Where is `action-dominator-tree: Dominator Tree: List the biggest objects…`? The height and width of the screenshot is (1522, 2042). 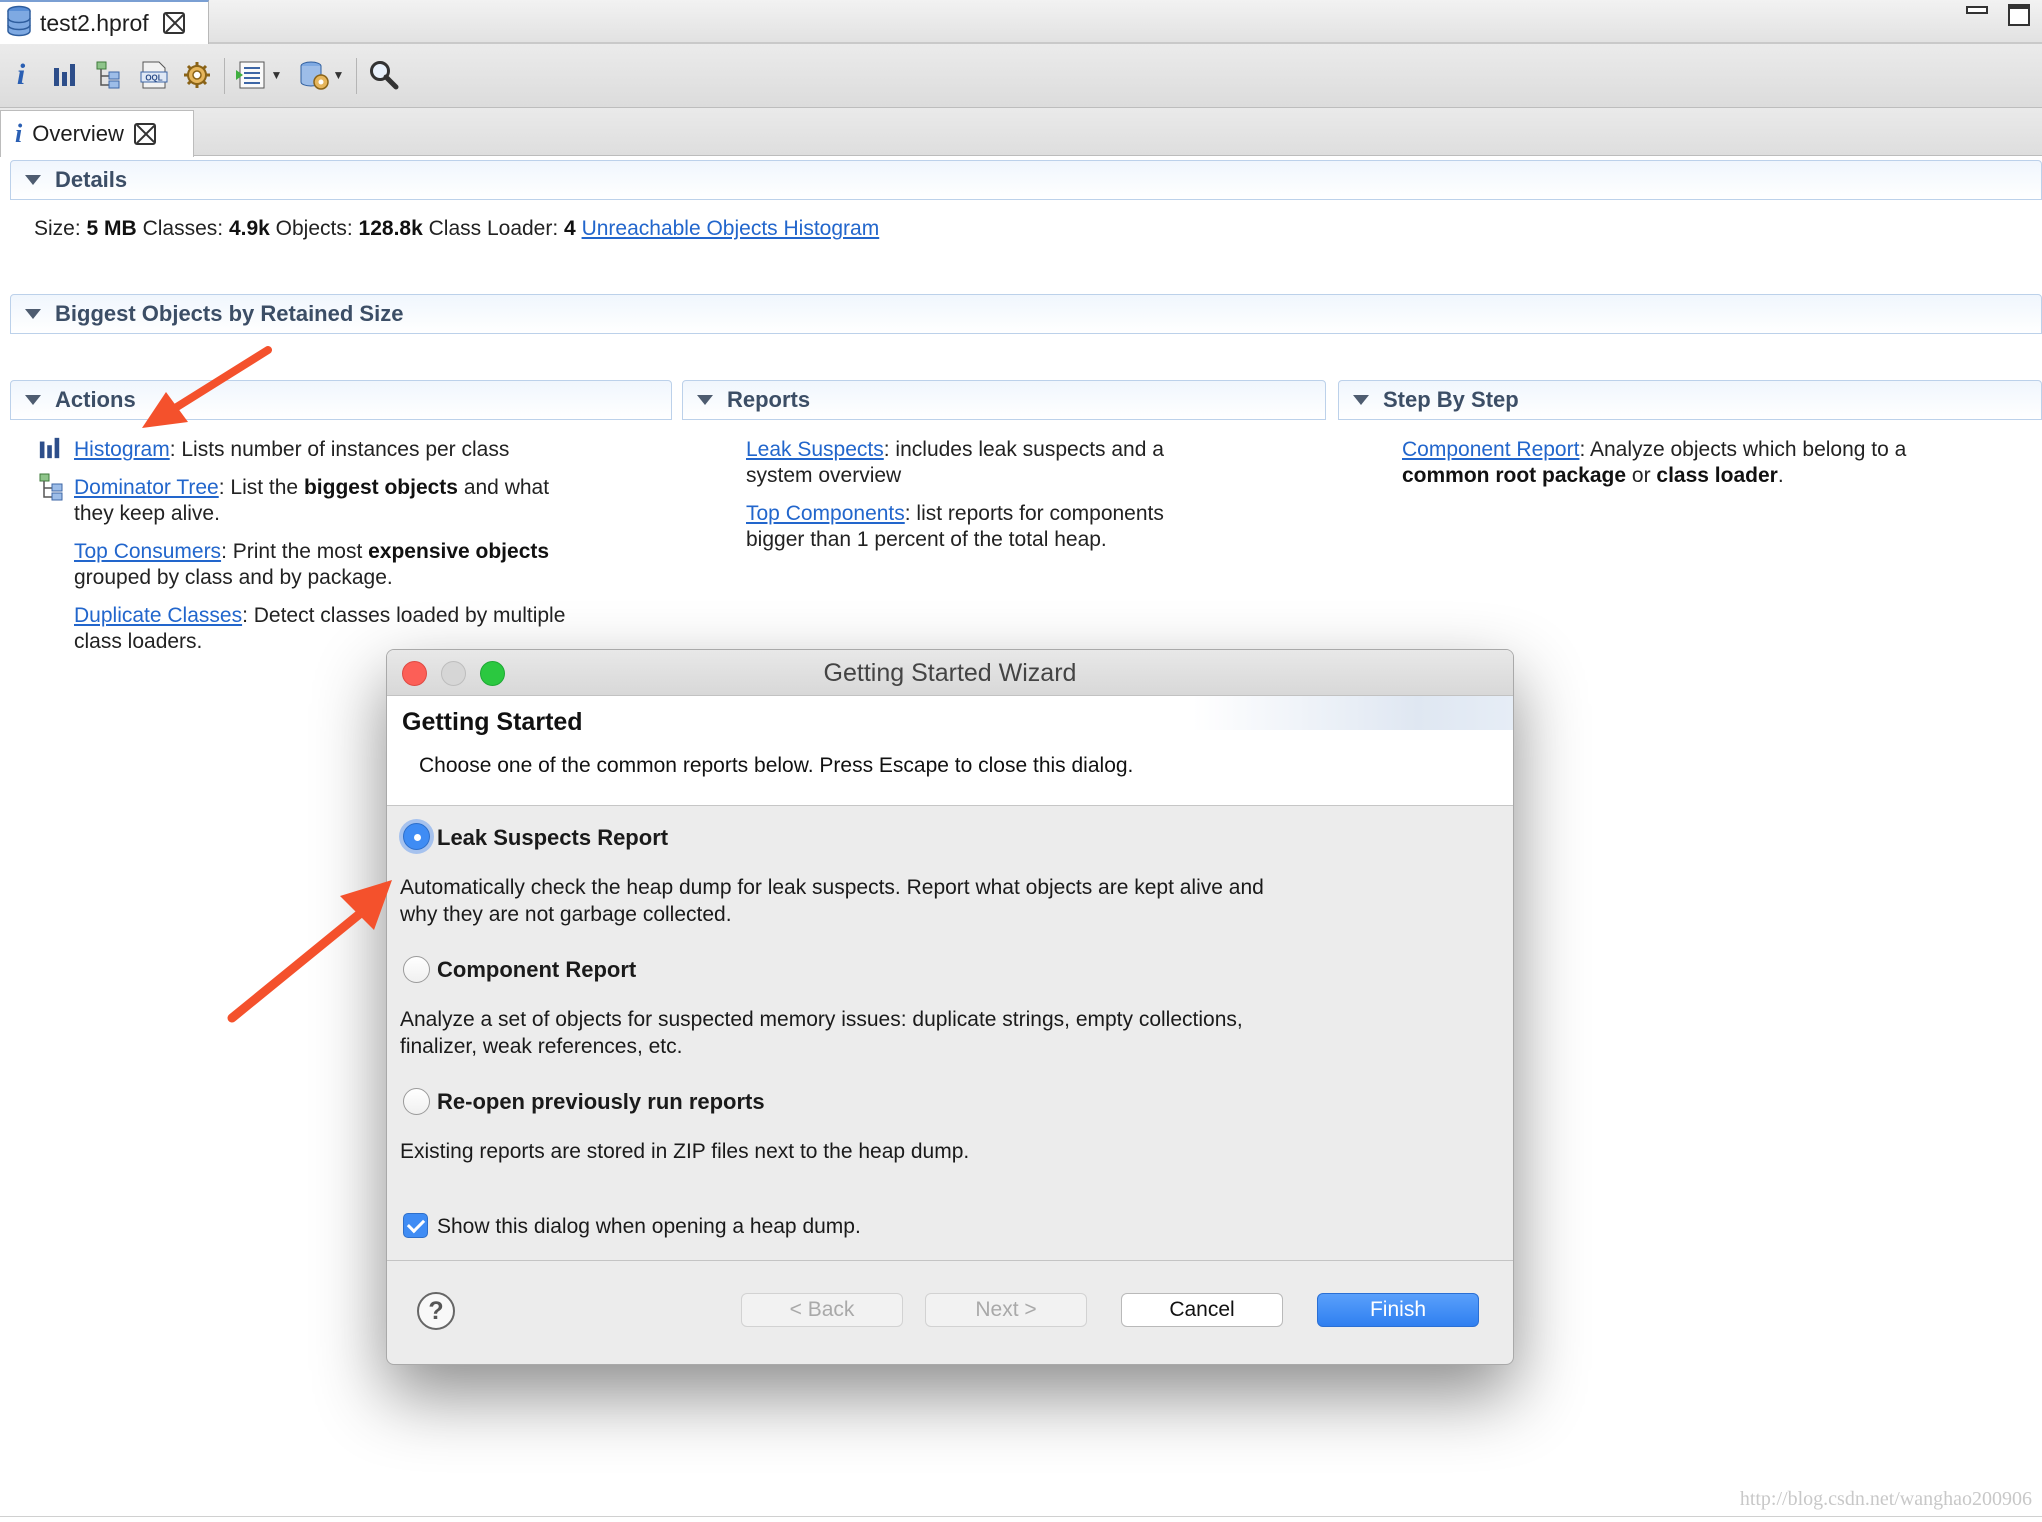 action-dominator-tree: Dominator Tree: List the biggest objects… is located at coordinates (311, 501).